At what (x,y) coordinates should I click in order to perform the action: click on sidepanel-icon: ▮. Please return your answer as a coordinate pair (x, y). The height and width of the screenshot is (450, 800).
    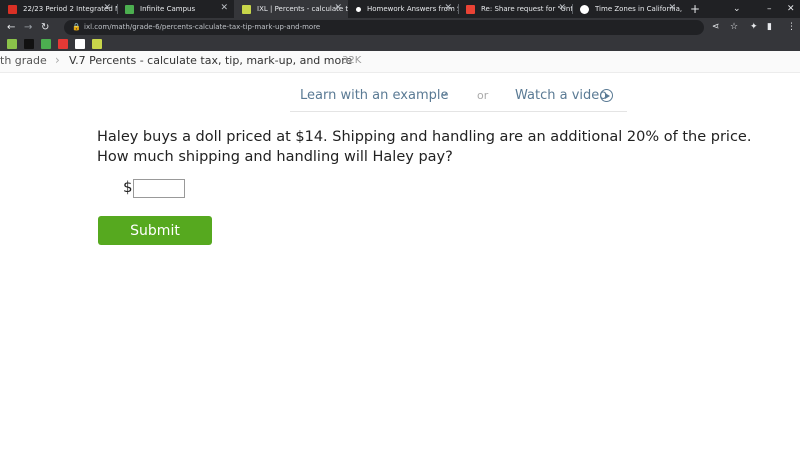
    Looking at the image, I should click on (769, 27).